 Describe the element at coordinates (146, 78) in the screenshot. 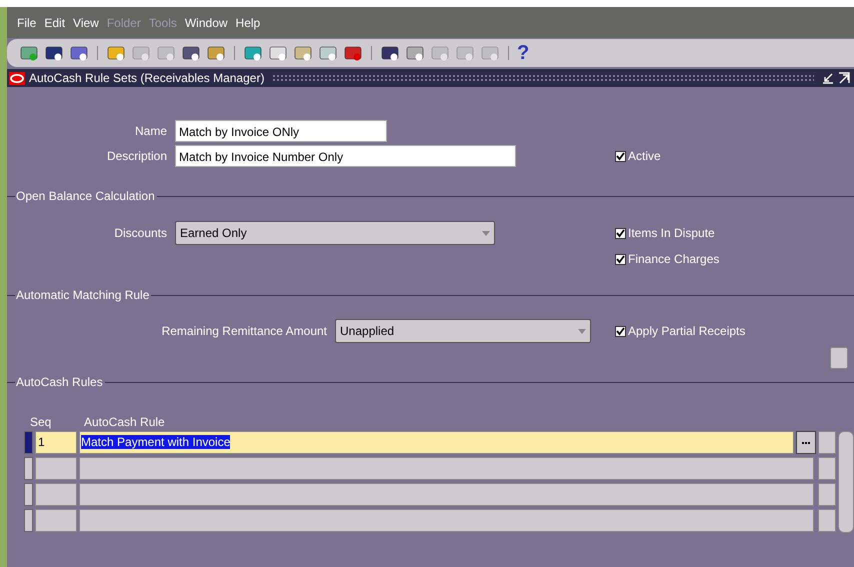

I see `window-title: AutoCash Rule Sets (Receivables Manager)` at that location.